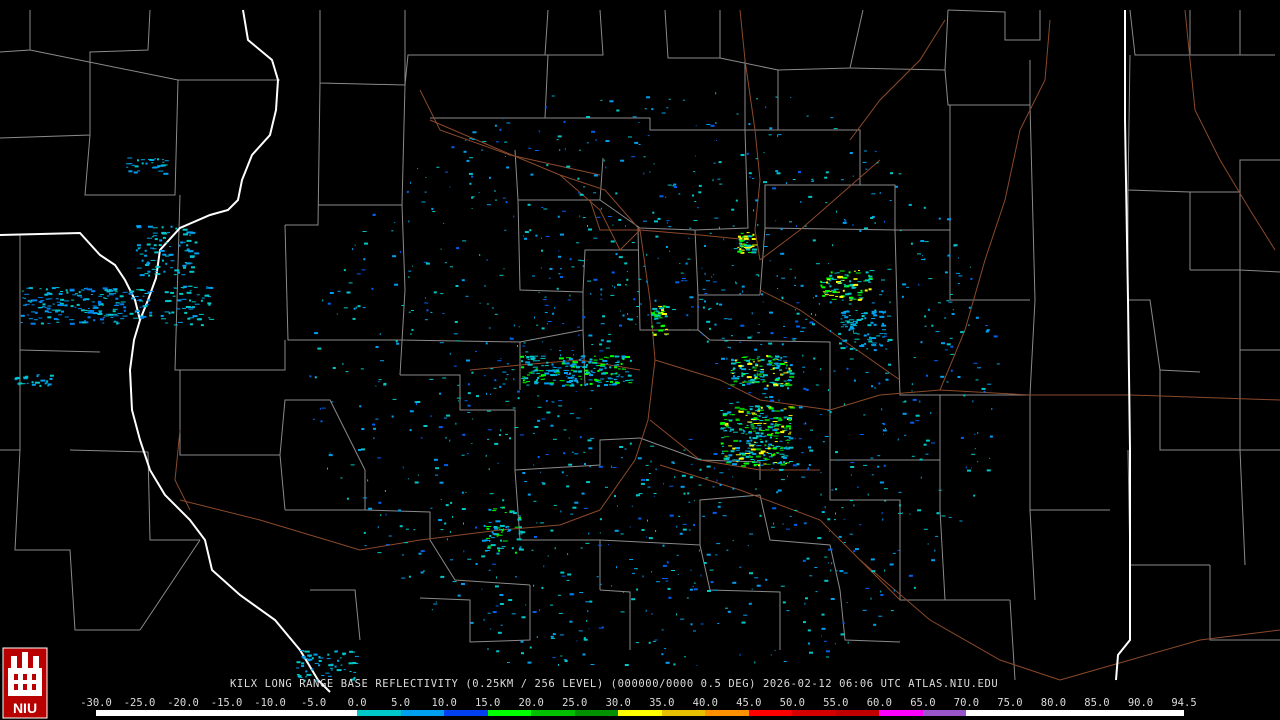 This screenshot has width=1280, height=720. Describe the element at coordinates (1118, 713) in the screenshot. I see `scale-swatch` at that location.